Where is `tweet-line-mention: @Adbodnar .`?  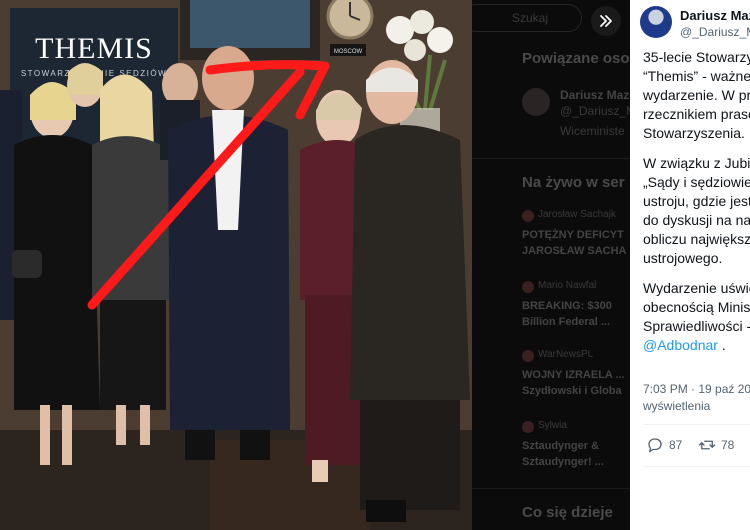 tweet-line-mention: @Adbodnar . is located at coordinates (696, 345).